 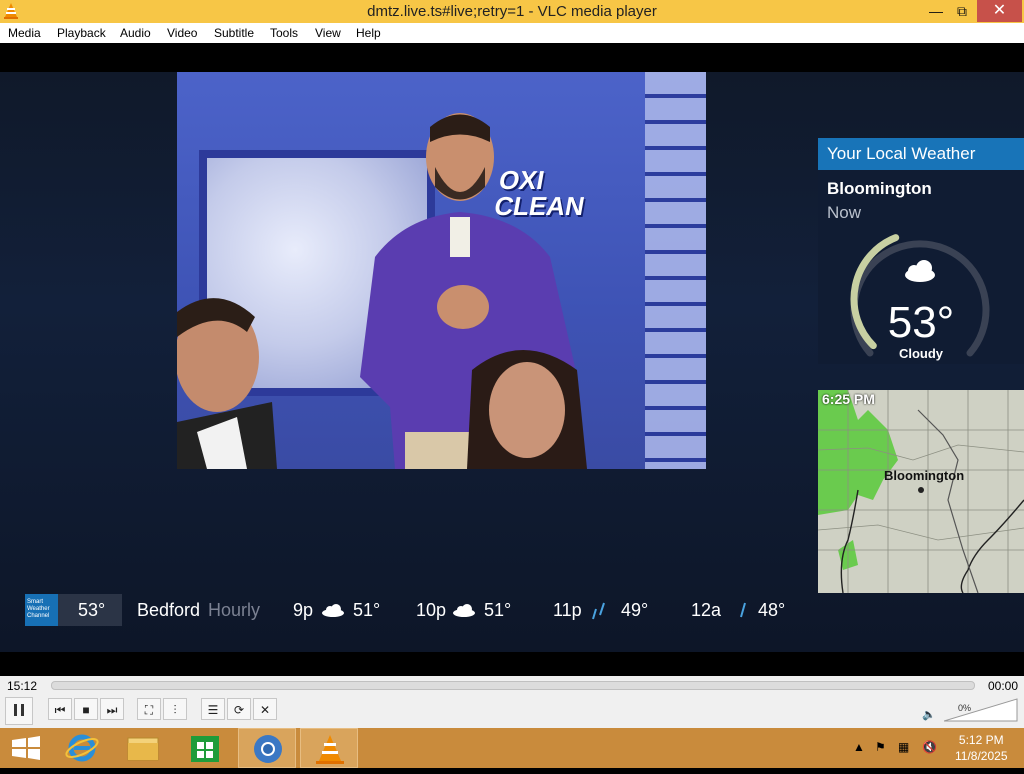 I want to click on shuffle-icon: ✕, so click(x=265, y=710).